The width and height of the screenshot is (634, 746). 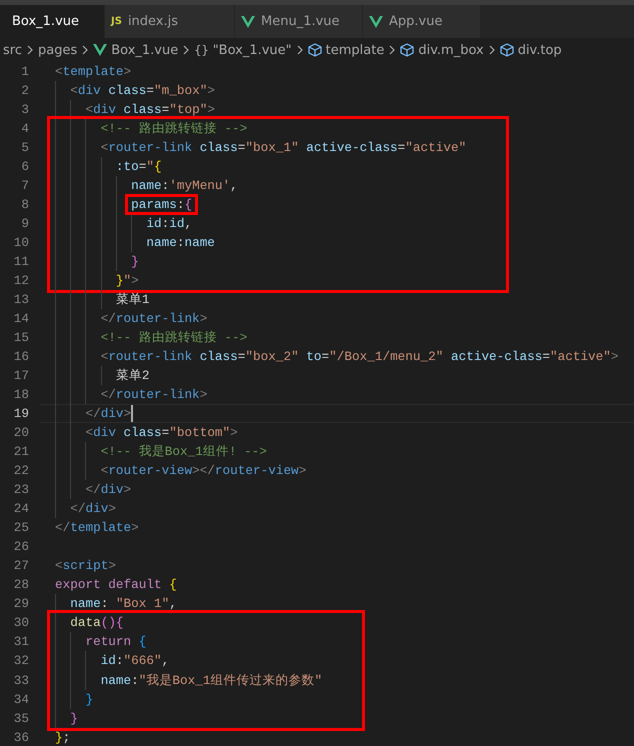 What do you see at coordinates (24, 91) in the screenshot?
I see `line-number: 2` at bounding box center [24, 91].